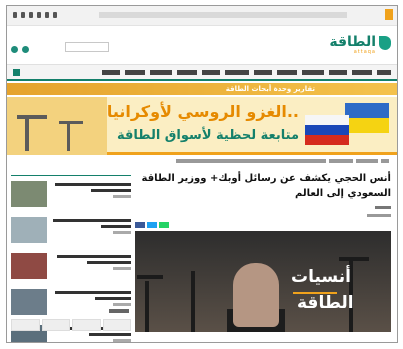 The width and height of the screenshot is (403, 349). What do you see at coordinates (202, 111) in the screenshot?
I see `hero-title: الغزو الروسي لأوكرانيا..` at bounding box center [202, 111].